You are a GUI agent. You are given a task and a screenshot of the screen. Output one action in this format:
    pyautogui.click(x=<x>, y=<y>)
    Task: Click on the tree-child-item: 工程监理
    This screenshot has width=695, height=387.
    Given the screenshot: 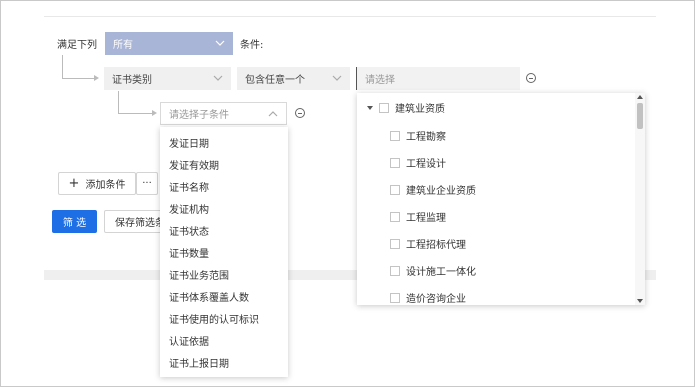 What is the action you would take?
    pyautogui.click(x=418, y=216)
    